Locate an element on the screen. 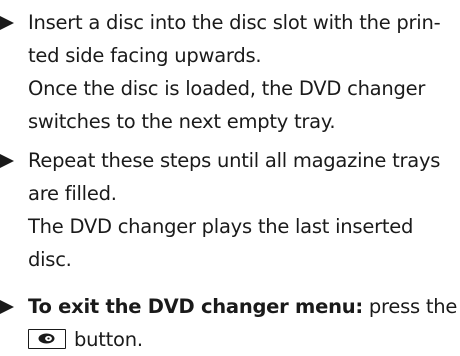 Image resolution: width=460 pixels, height=356 pixels. step-line: disc. is located at coordinates (50, 259).